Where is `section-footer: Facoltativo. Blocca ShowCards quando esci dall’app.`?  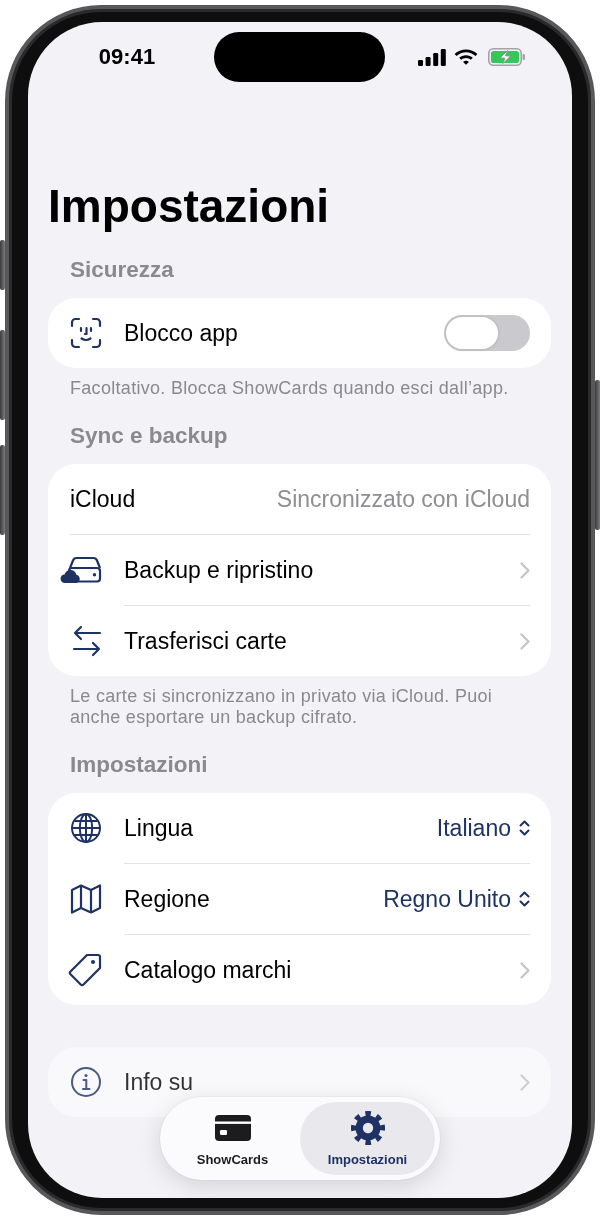 section-footer: Facoltativo. Blocca ShowCards quando esci dall’app. is located at coordinates (299, 388).